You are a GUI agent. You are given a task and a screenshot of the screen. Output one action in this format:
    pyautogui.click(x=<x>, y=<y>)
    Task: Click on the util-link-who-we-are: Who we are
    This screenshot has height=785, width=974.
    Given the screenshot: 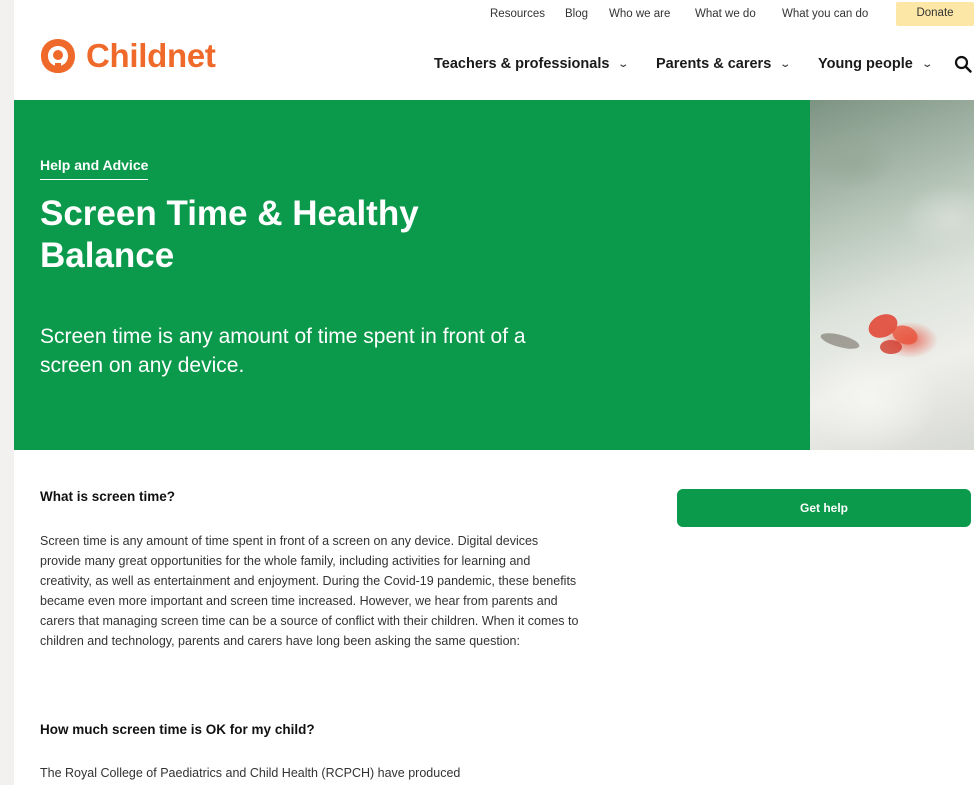 What is the action you would take?
    pyautogui.click(x=639, y=14)
    